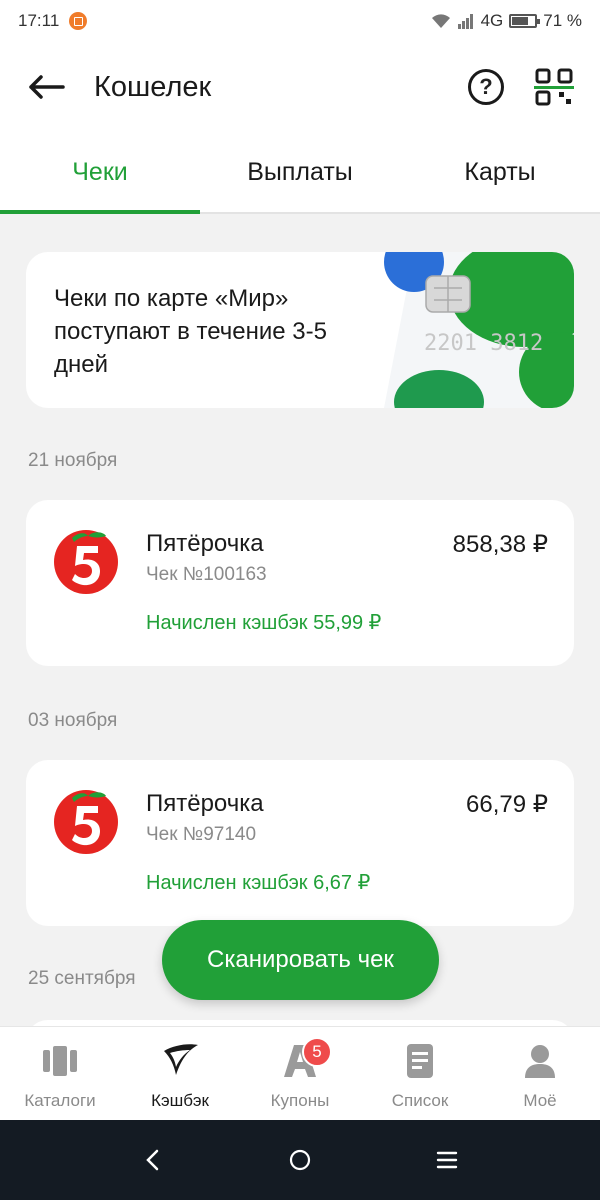 This screenshot has height=1200, width=600. What do you see at coordinates (500, 544) in the screenshot?
I see `receipt-amount: 858,38 ₽` at bounding box center [500, 544].